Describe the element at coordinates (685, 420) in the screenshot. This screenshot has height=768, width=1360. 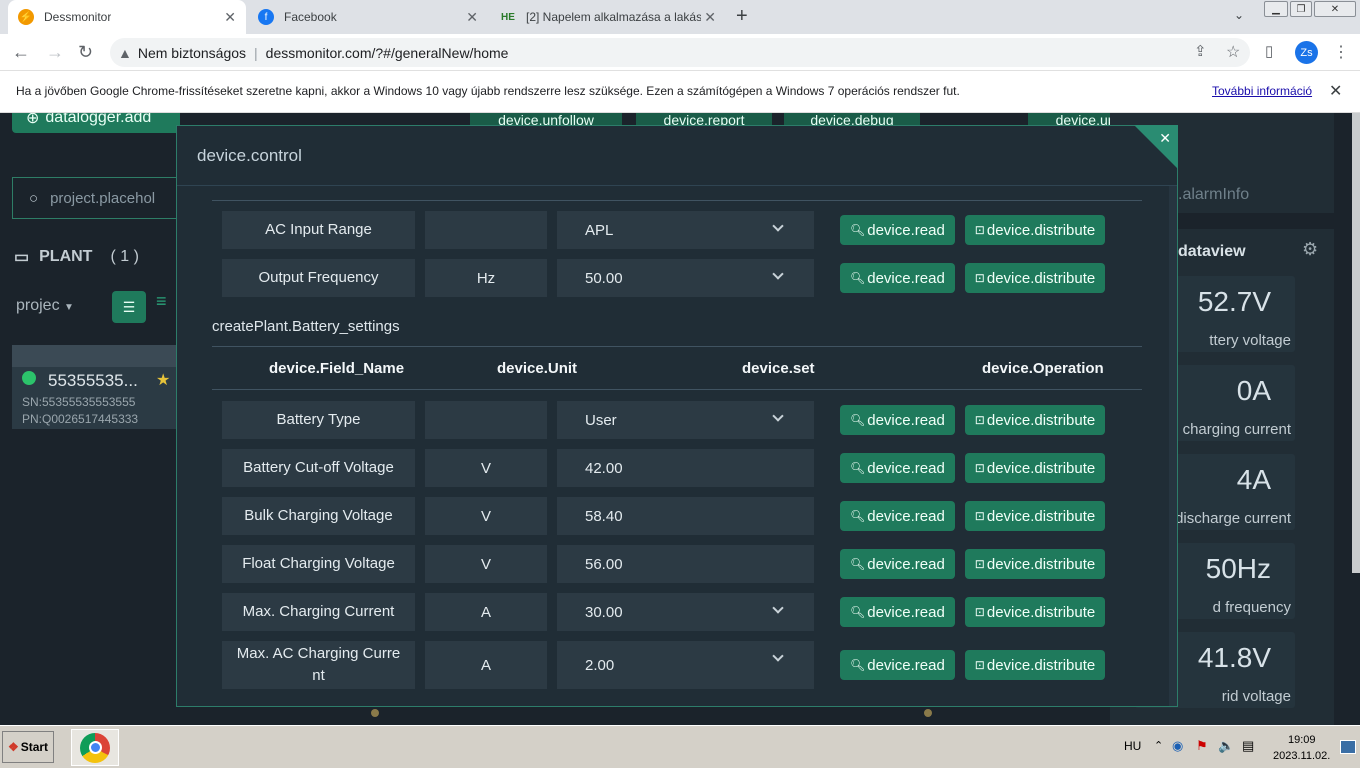
I see `value-select: User` at that location.